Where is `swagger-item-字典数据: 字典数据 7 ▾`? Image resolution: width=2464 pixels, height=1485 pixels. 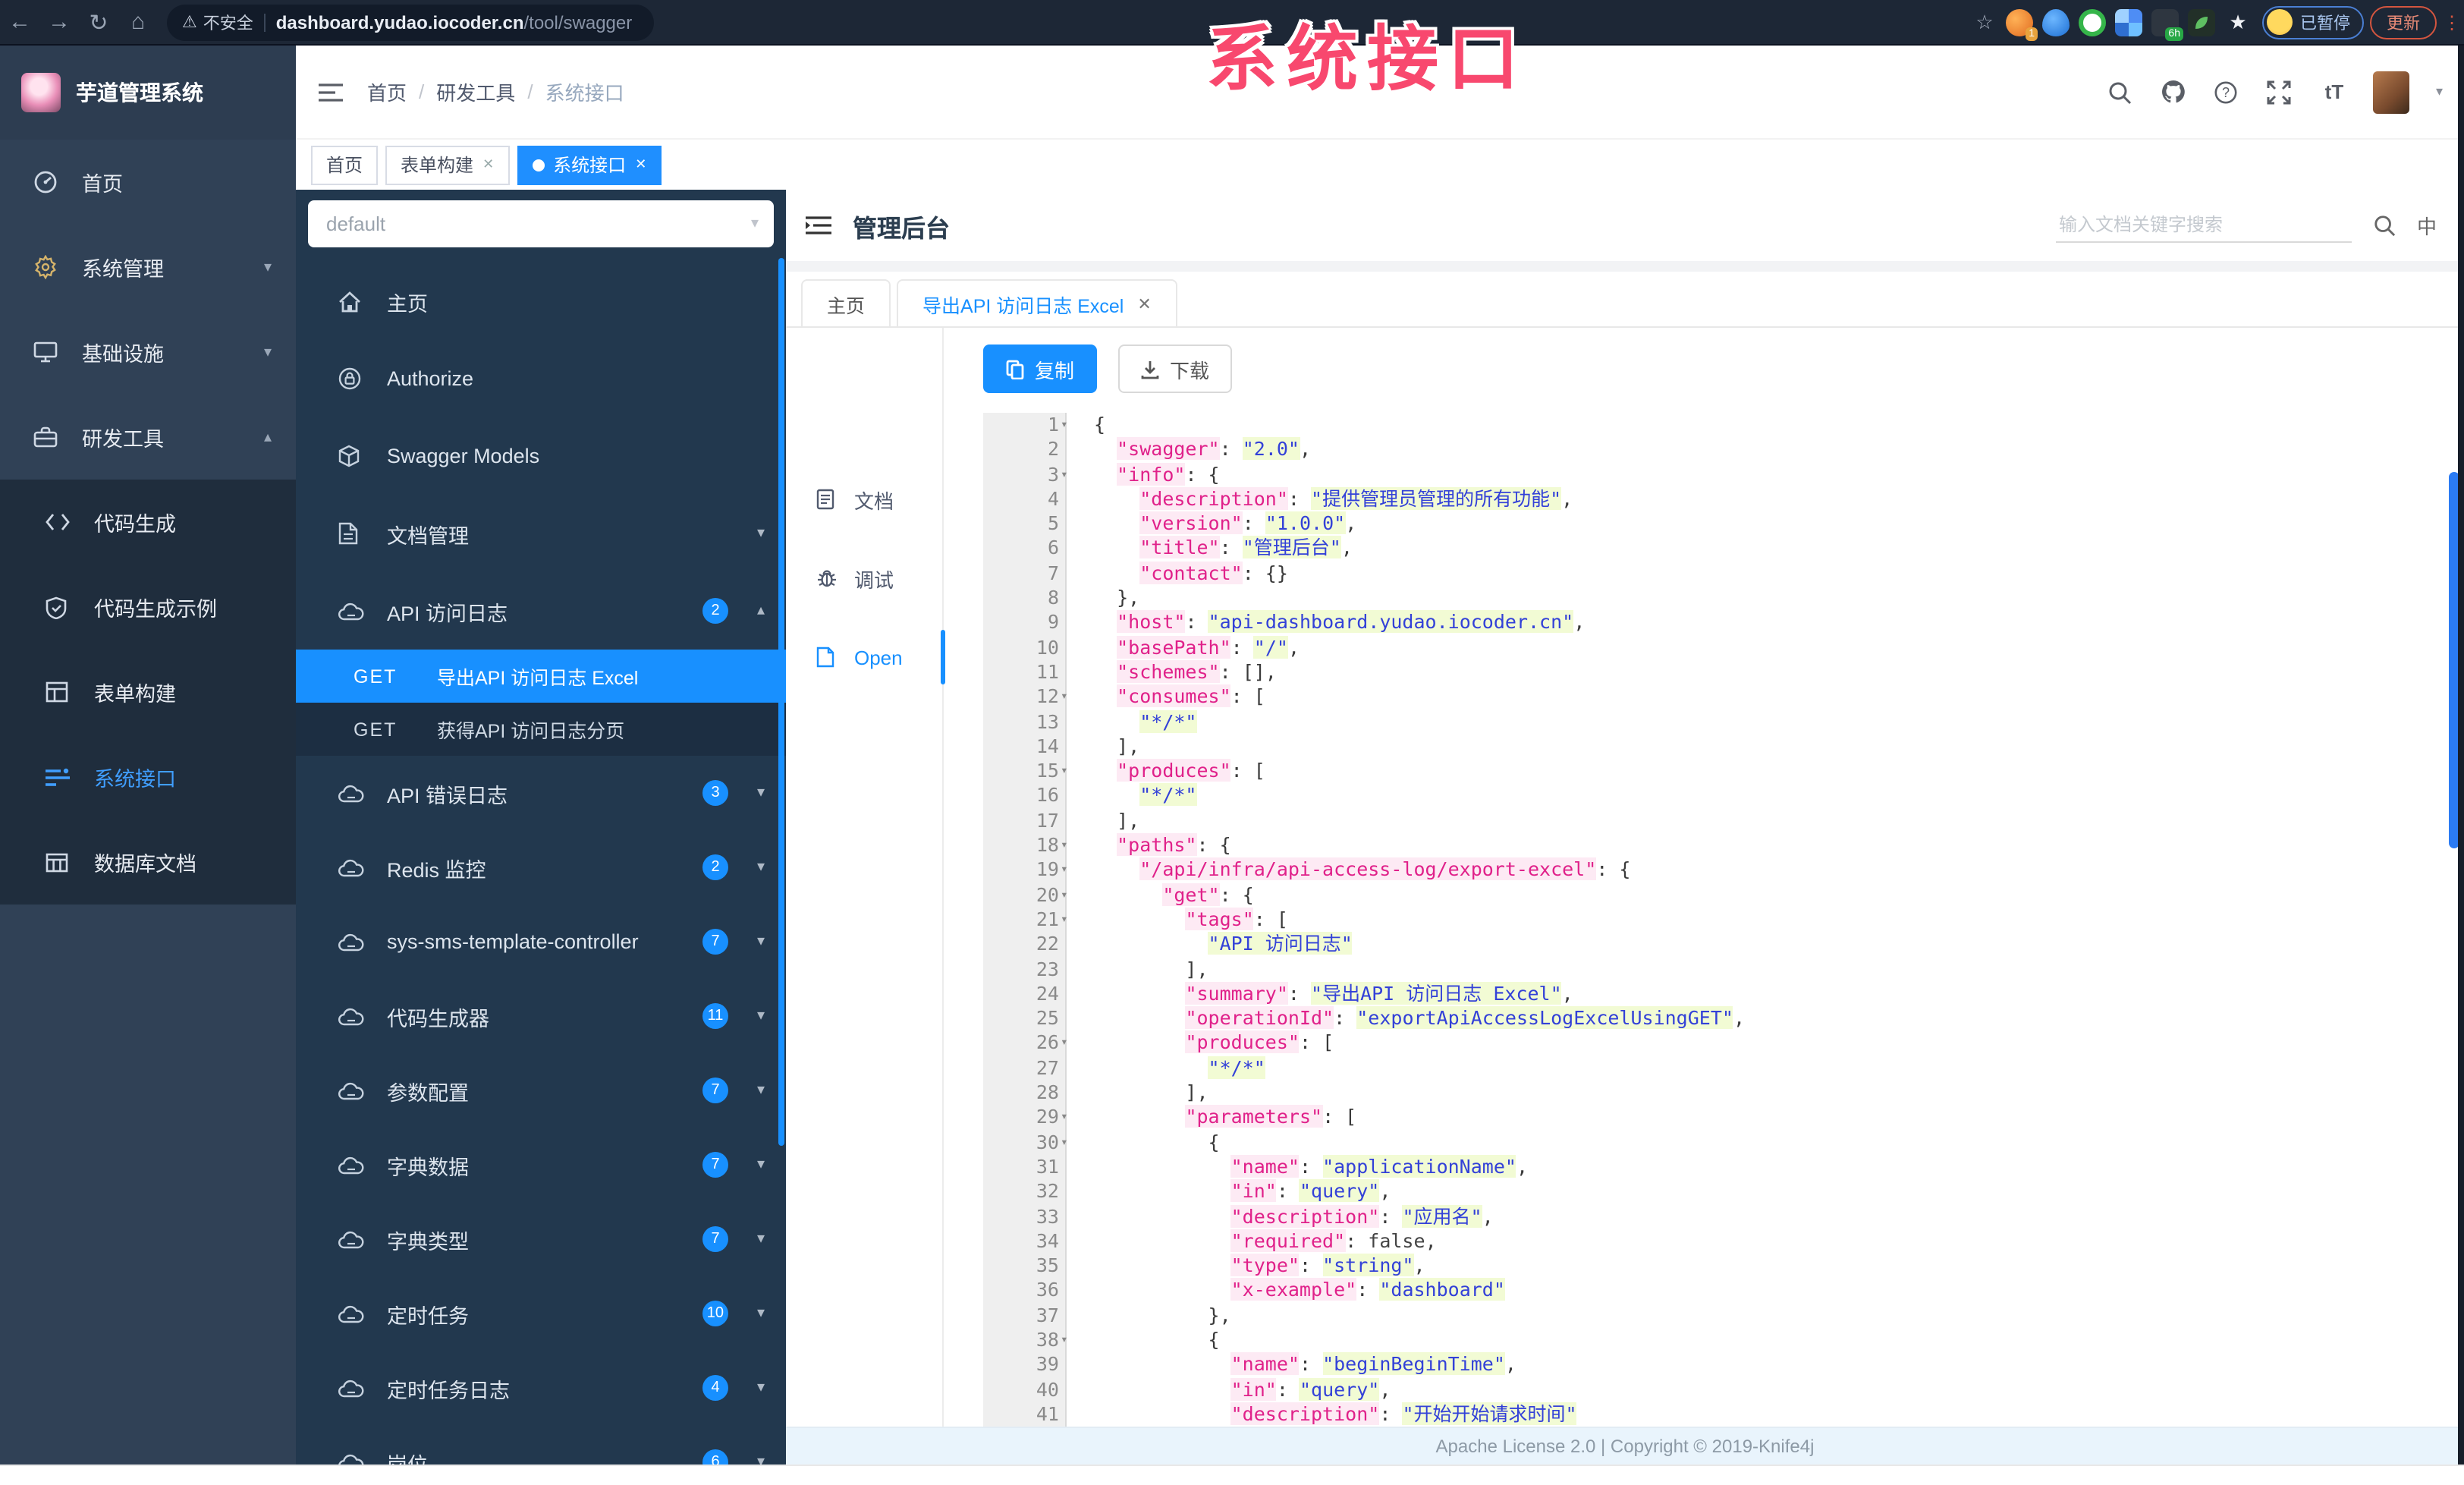
swagger-item-字典数据: 字典数据 7 ▾ is located at coordinates (541, 1165).